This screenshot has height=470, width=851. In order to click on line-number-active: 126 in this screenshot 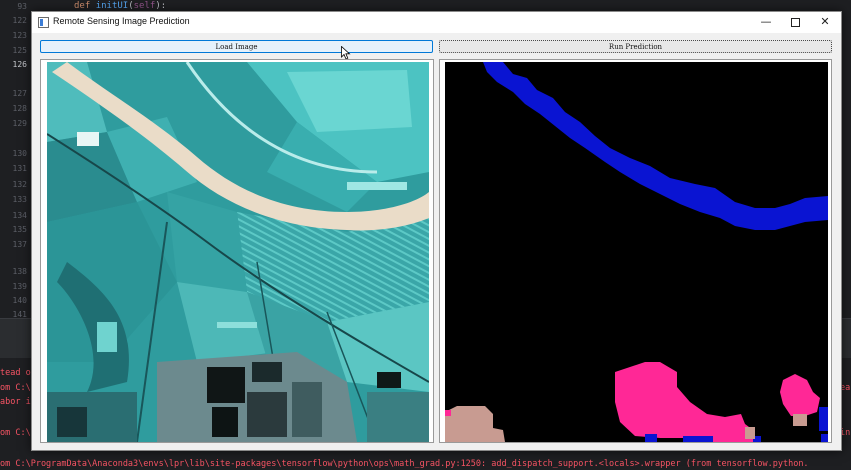, I will do `click(19, 64)`.